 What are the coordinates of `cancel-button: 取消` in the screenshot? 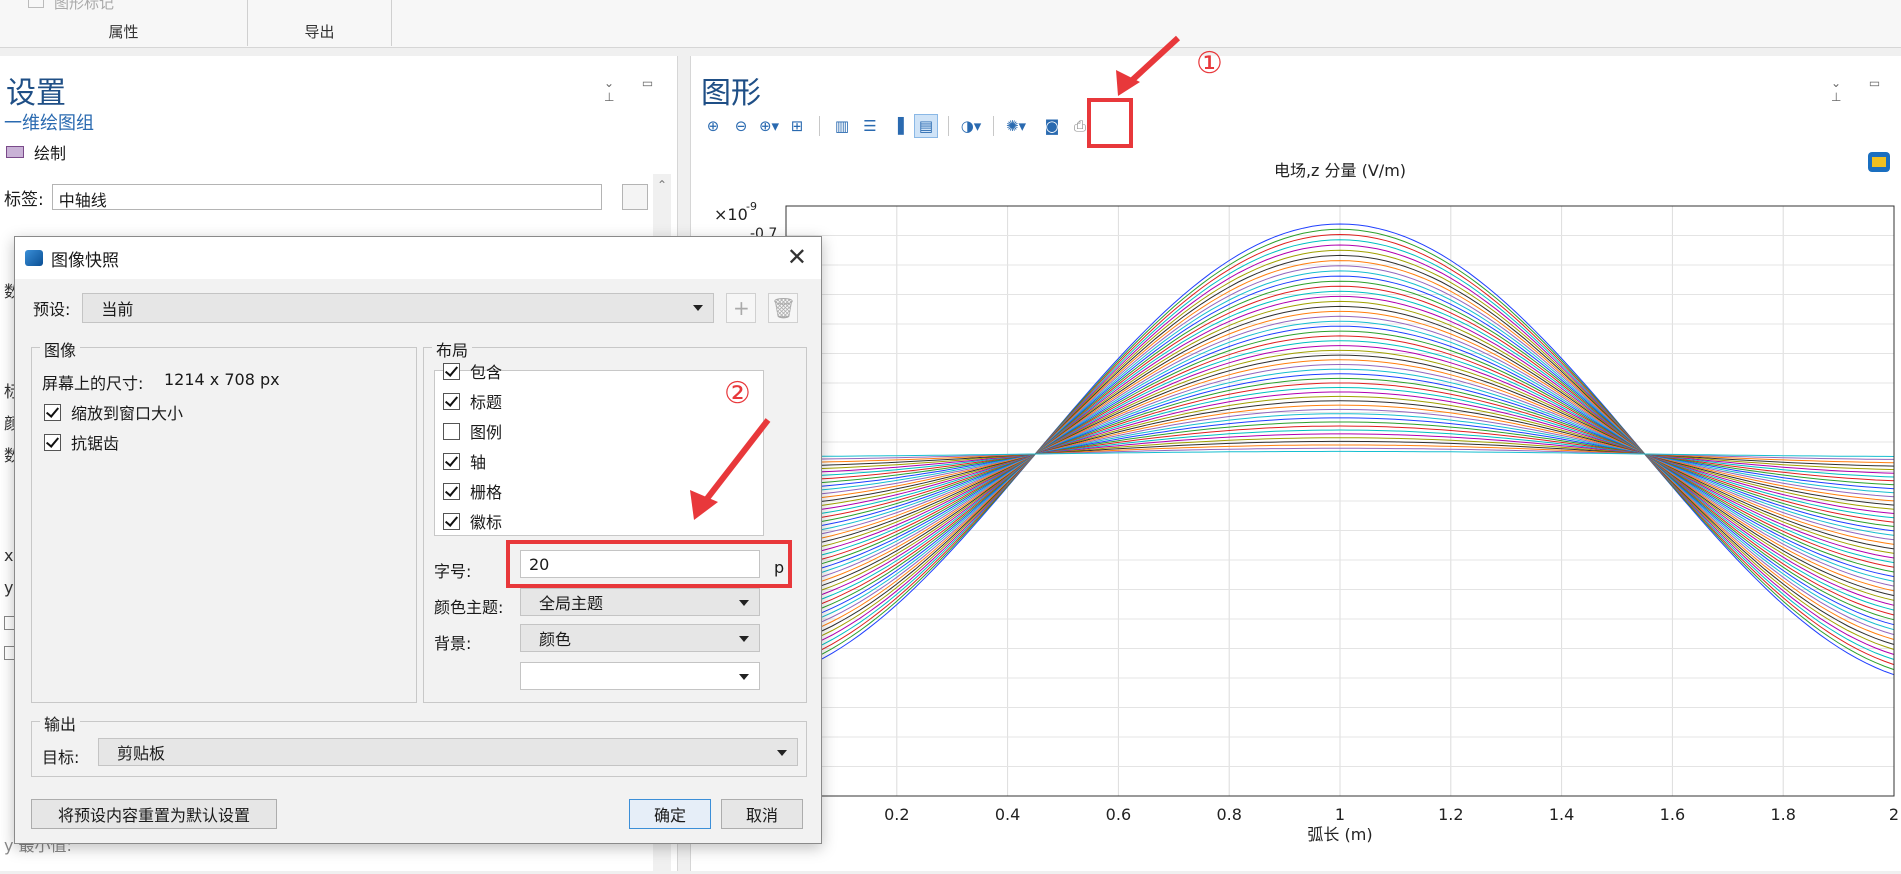 It's located at (762, 814).